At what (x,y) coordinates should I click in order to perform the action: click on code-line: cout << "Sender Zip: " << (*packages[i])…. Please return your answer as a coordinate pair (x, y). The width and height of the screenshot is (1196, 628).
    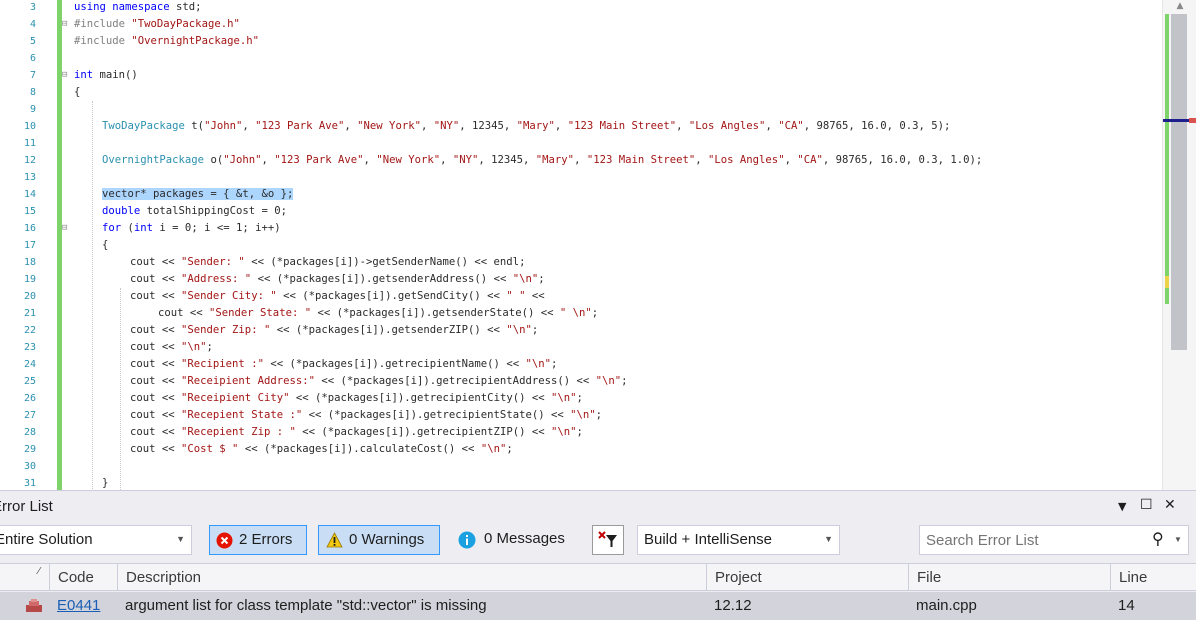
    Looking at the image, I should click on (611, 330).